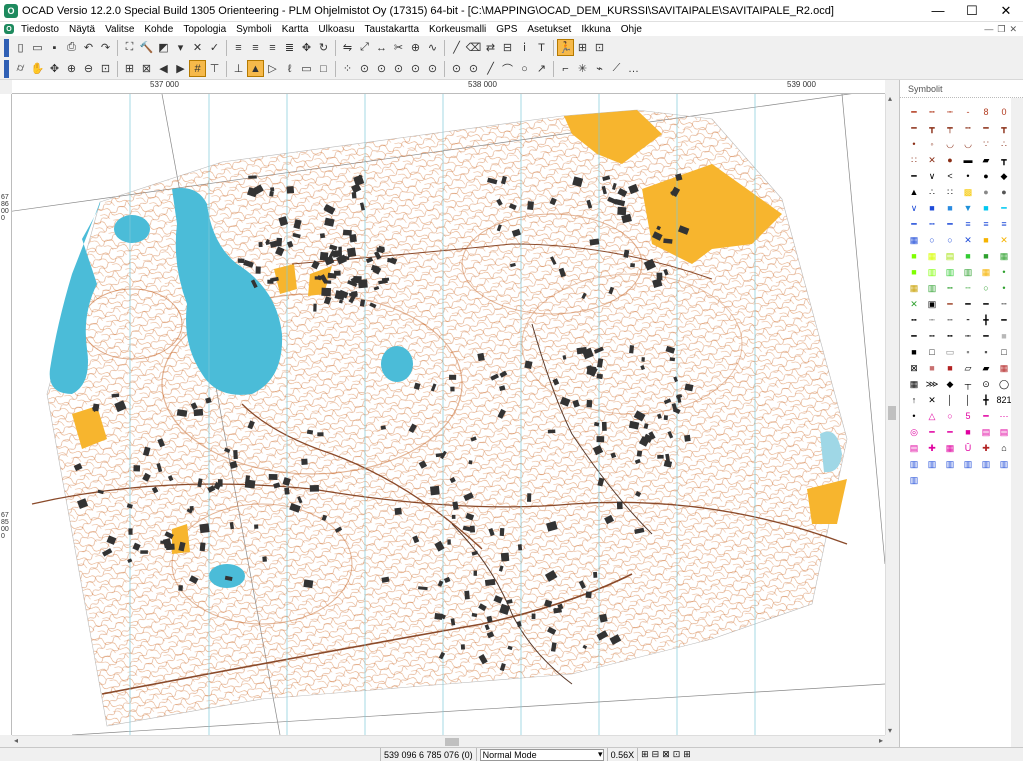 Image resolution: width=1023 pixels, height=761 pixels. I want to click on rect-icon: ▭, so click(306, 68).